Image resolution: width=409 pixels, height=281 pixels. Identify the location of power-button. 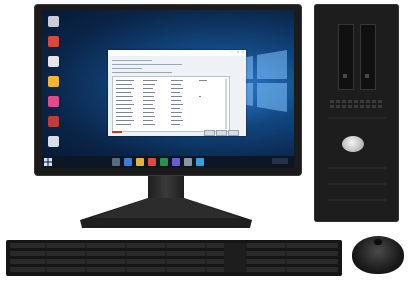
(353, 144).